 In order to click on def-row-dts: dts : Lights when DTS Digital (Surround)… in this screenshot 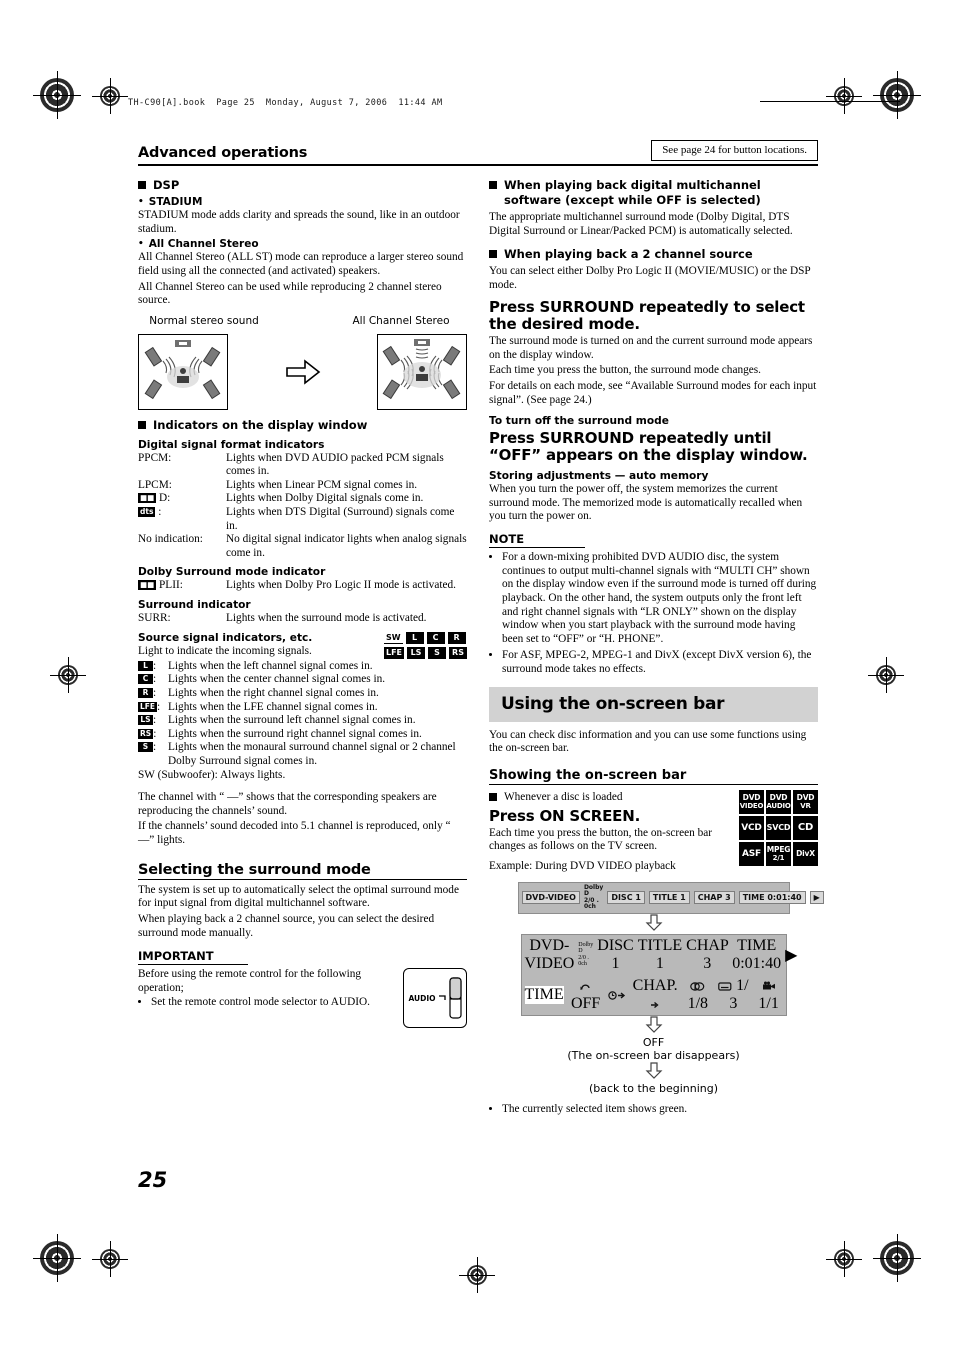, I will do `click(302, 519)`.